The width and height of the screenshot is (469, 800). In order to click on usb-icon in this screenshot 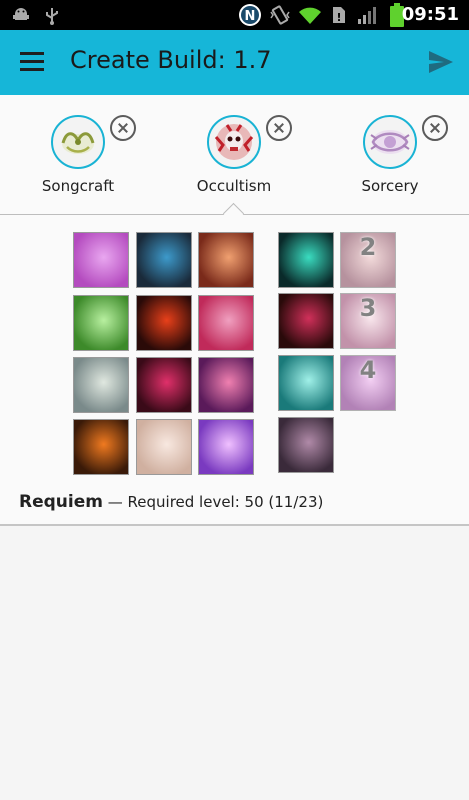, I will do `click(52, 16)`.